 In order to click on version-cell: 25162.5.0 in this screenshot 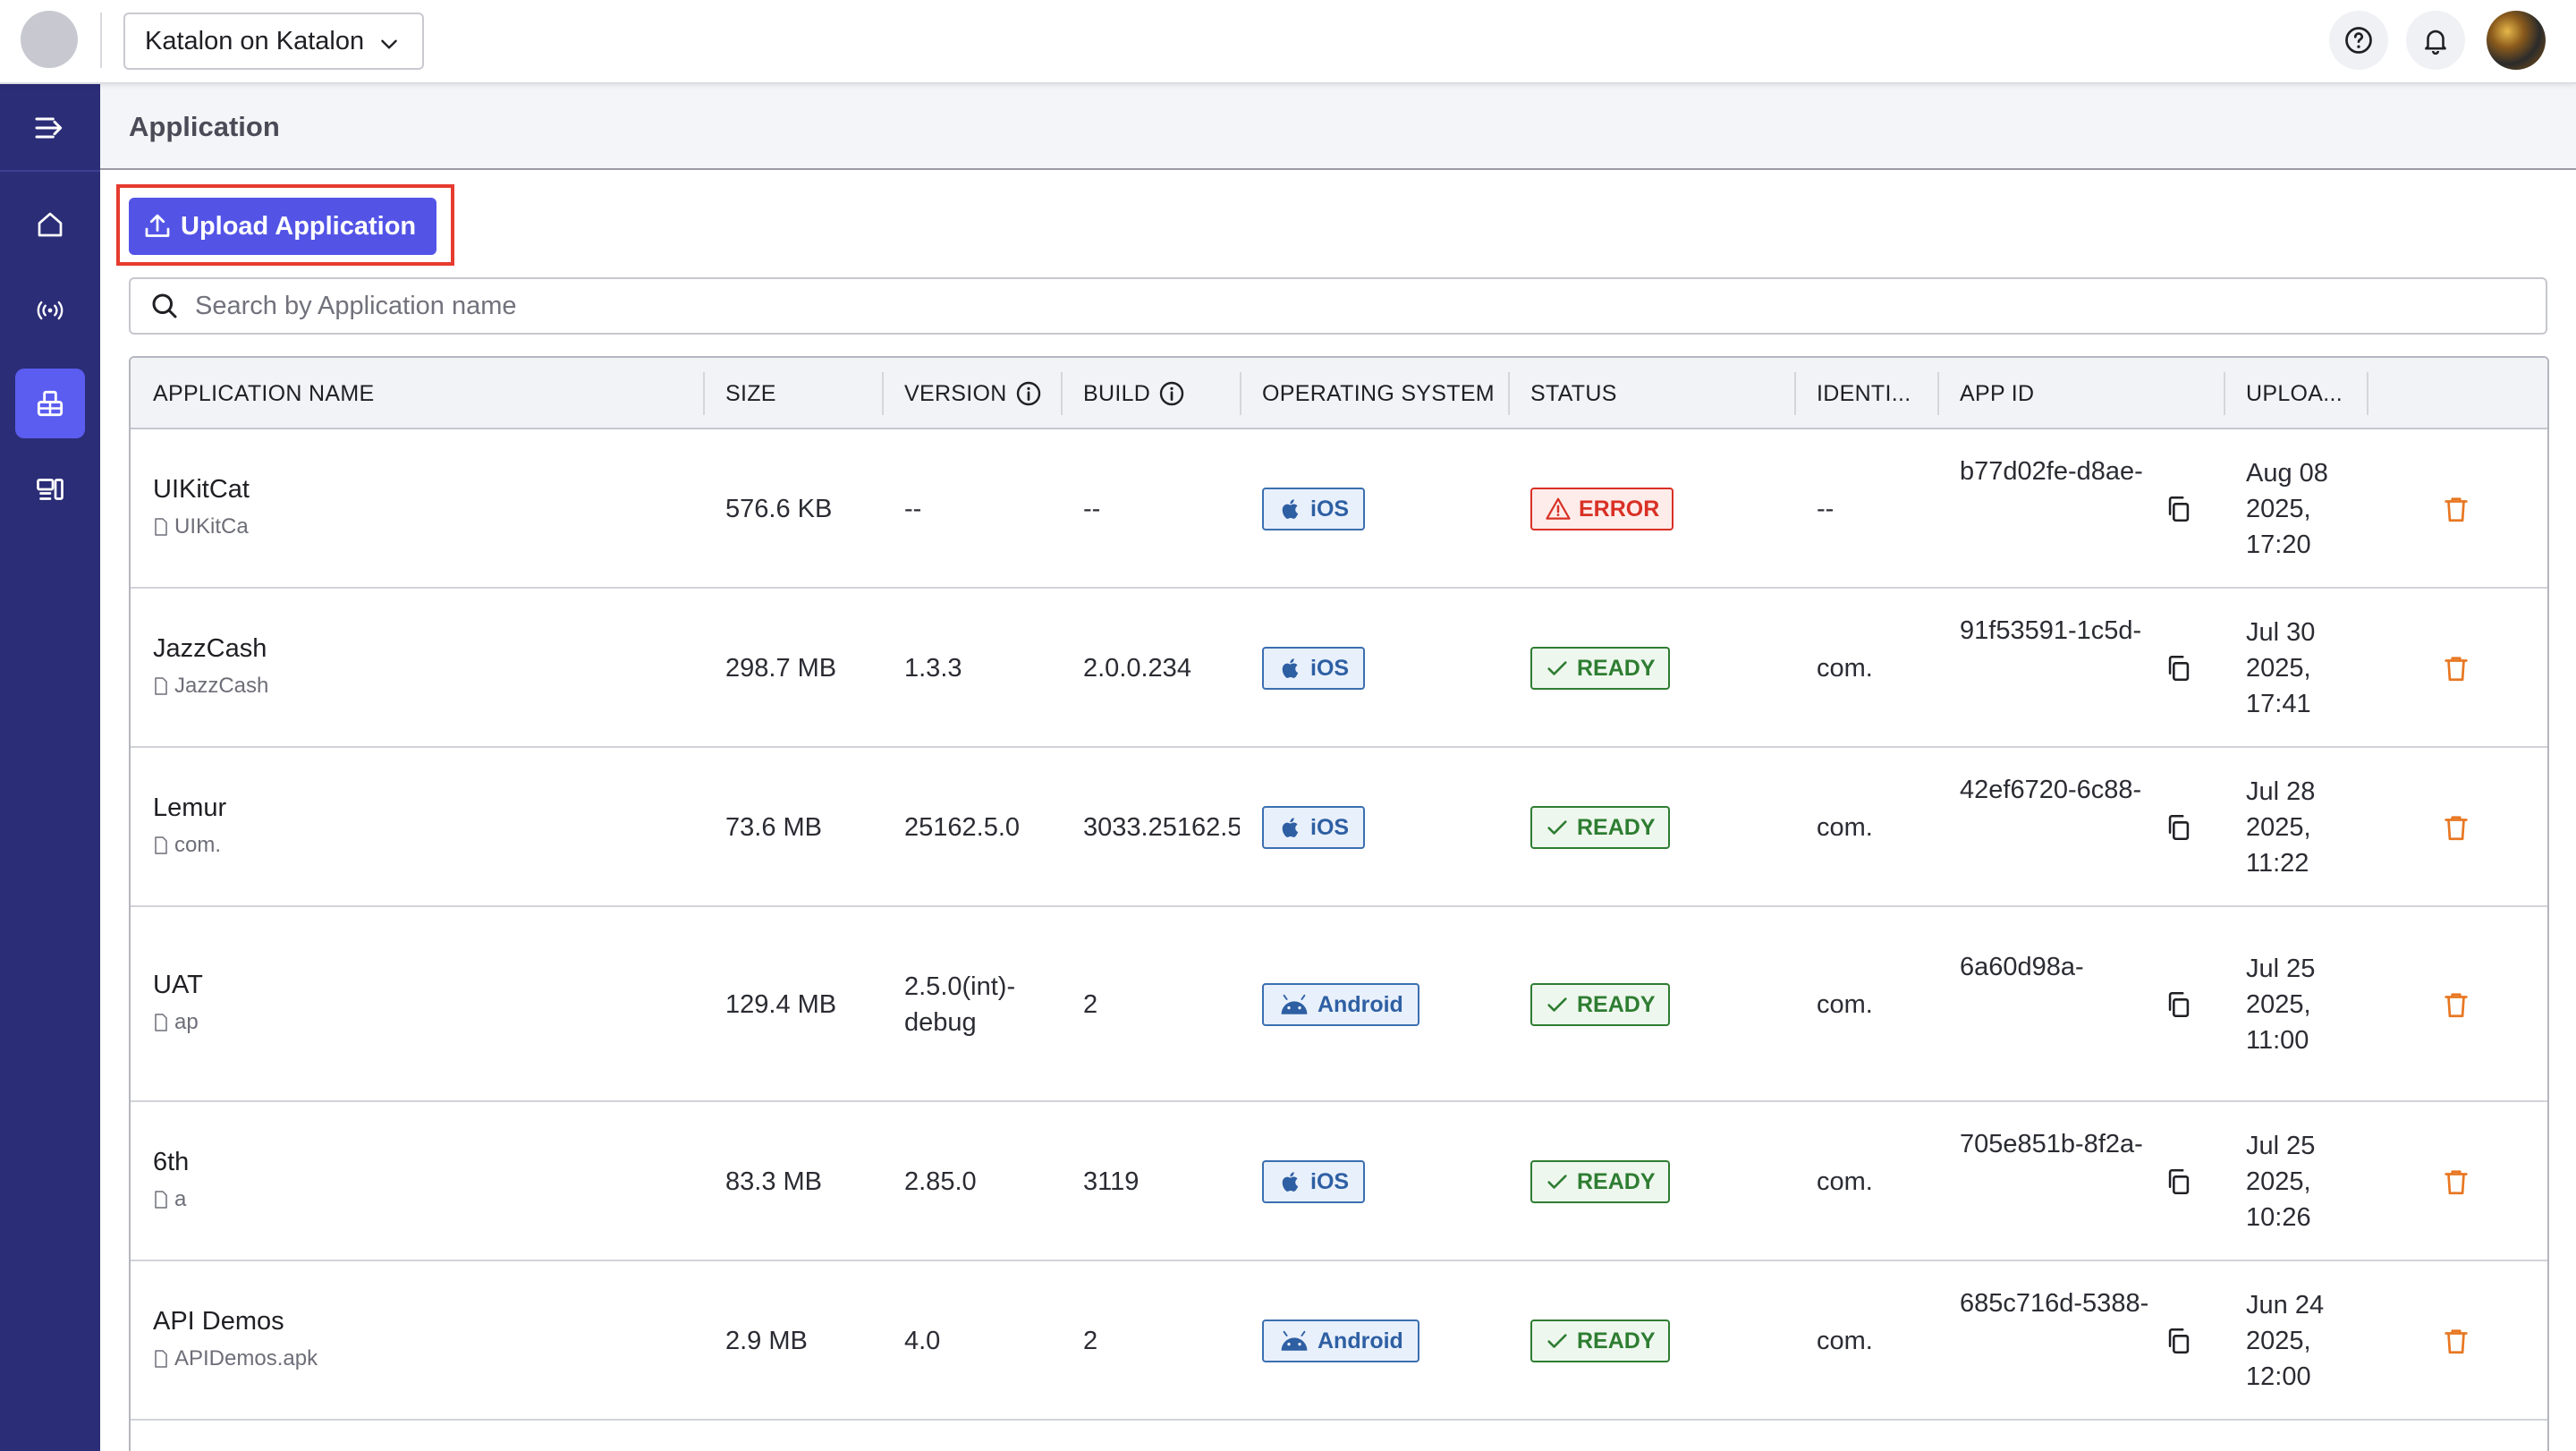, I will do `click(962, 827)`.